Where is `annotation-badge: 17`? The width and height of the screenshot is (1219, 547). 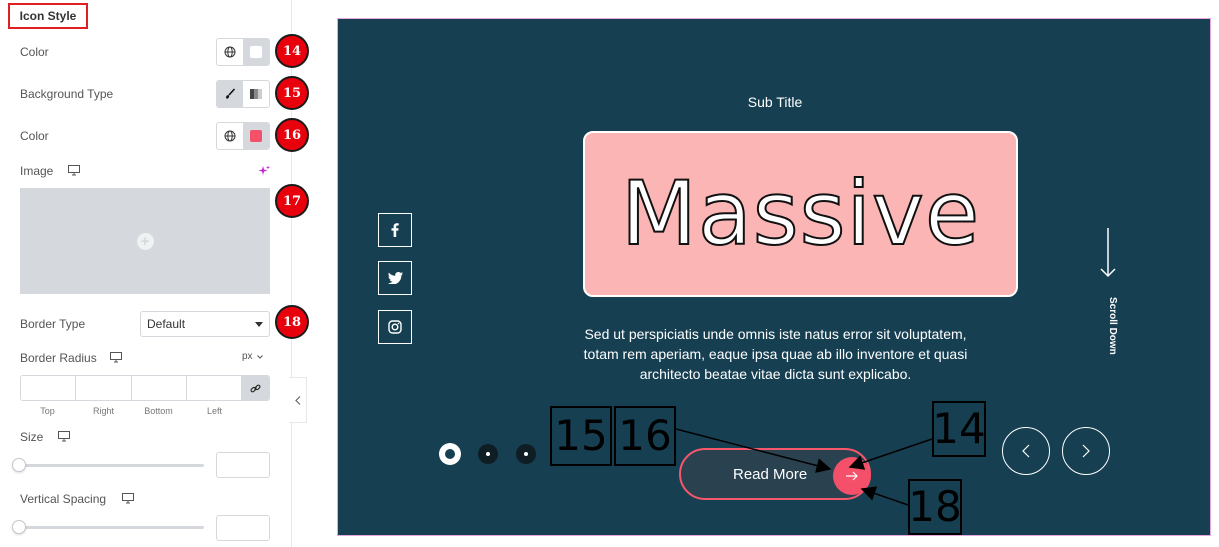 annotation-badge: 17 is located at coordinates (292, 201).